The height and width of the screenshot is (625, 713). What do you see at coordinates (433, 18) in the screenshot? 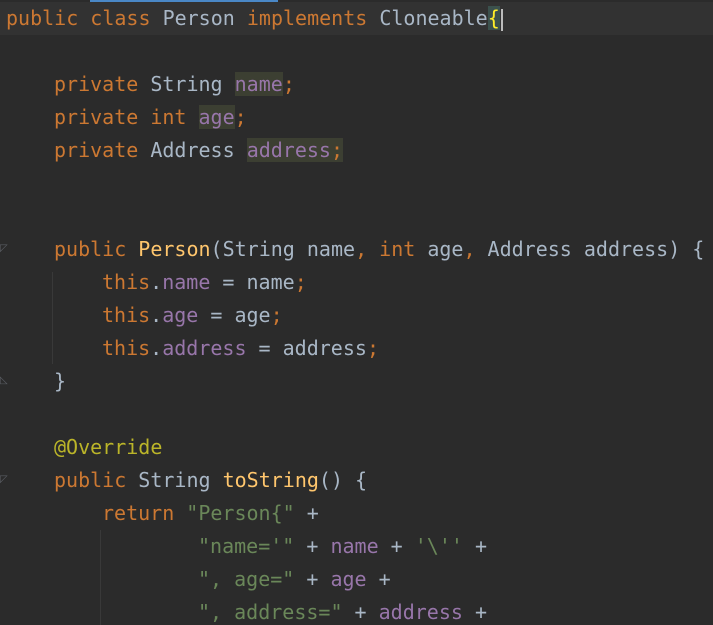
I see `interface-name: Cloneable` at bounding box center [433, 18].